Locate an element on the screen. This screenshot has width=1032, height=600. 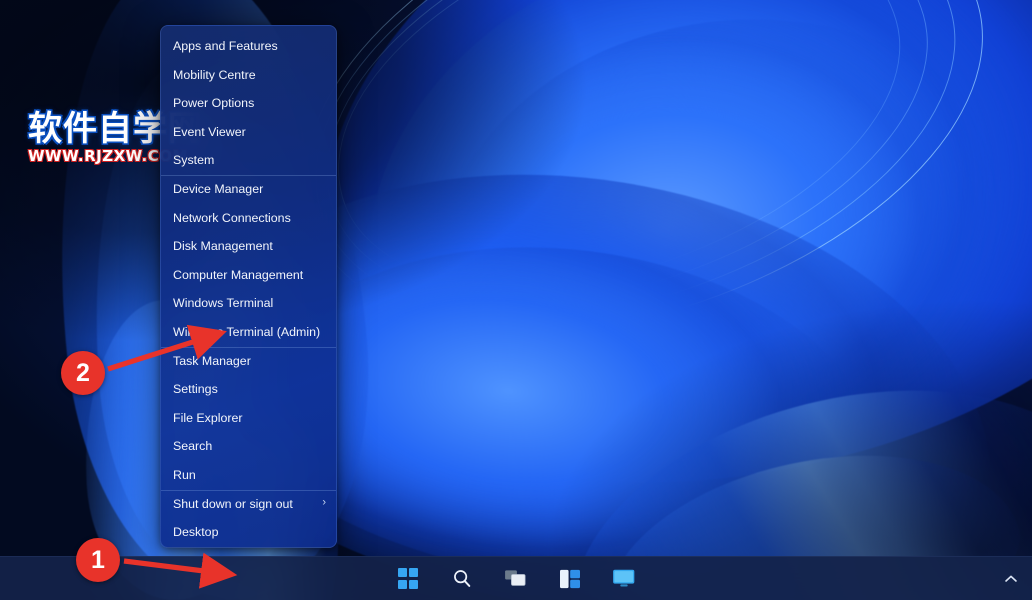
chat-button is located at coordinates (624, 579).